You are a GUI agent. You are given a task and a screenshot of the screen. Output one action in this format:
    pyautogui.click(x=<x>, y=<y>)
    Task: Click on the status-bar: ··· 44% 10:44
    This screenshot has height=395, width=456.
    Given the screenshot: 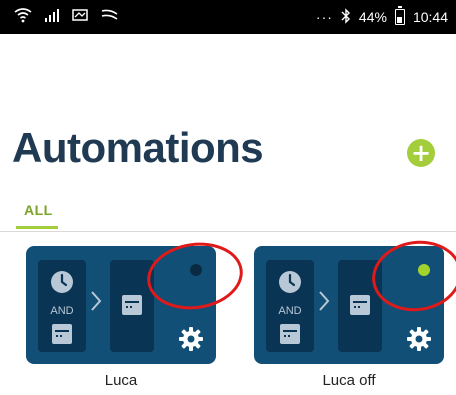 What is the action you would take?
    pyautogui.click(x=228, y=17)
    